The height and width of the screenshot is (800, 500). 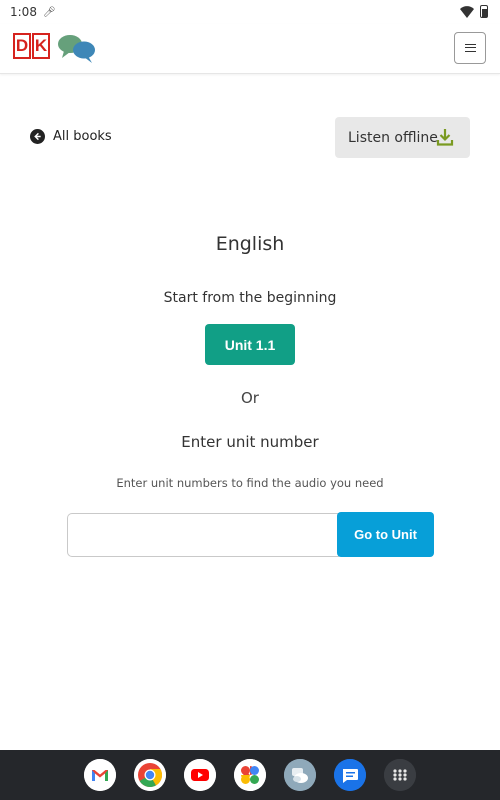 What do you see at coordinates (49, 12) in the screenshot?
I see `mic-icon: 🎤︎` at bounding box center [49, 12].